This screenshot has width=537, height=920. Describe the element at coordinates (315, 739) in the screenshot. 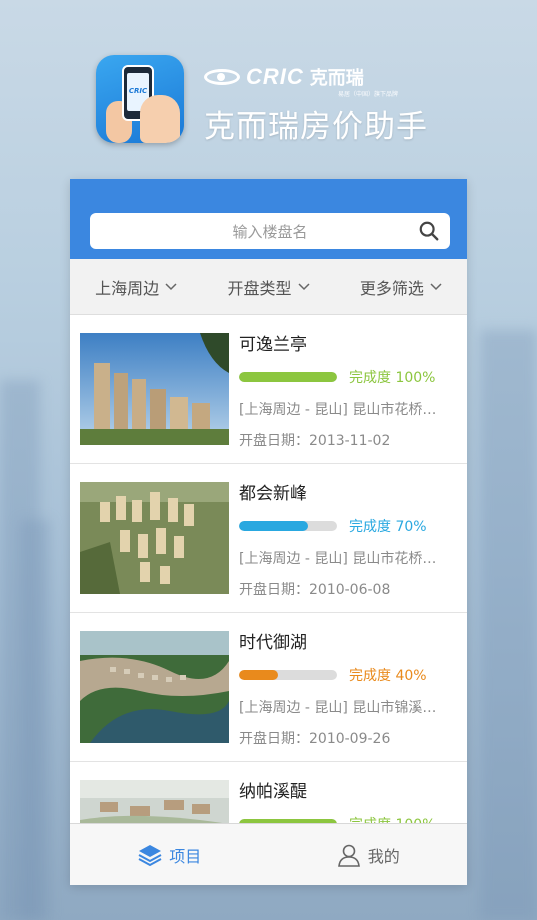

I see `open-date: 开盘日期：2010-09-26` at that location.